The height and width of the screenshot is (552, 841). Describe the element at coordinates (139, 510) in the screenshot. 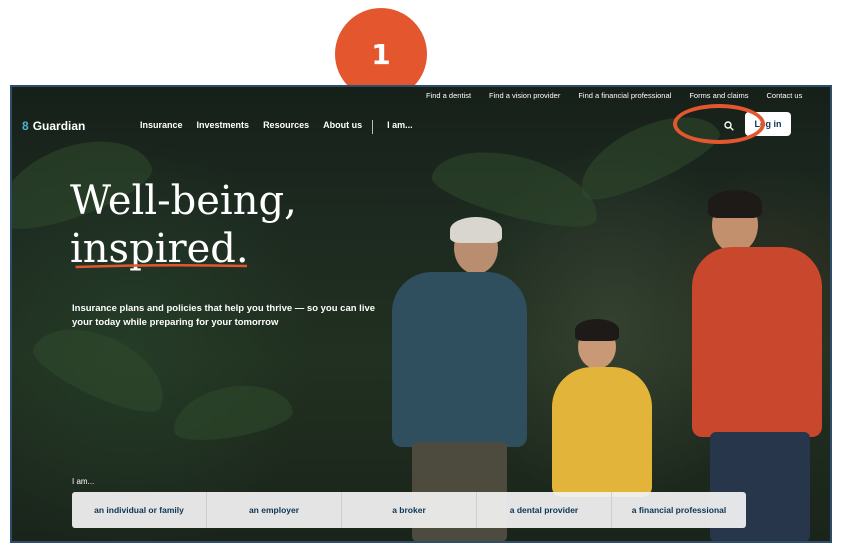

I see `audience-individual-or-family: an individual or family` at that location.